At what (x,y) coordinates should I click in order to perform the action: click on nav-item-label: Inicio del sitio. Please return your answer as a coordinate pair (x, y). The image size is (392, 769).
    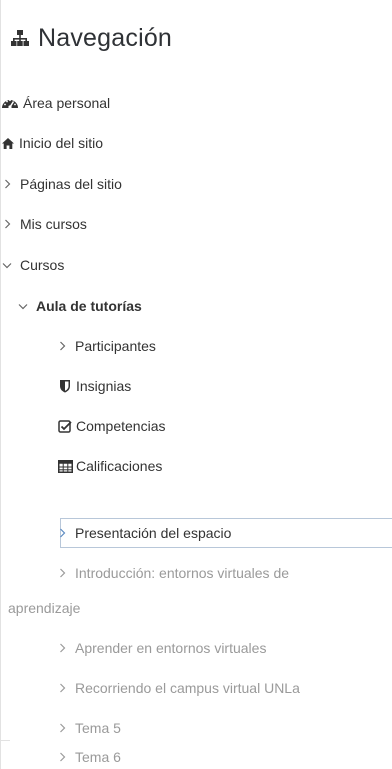
    Looking at the image, I should click on (61, 143).